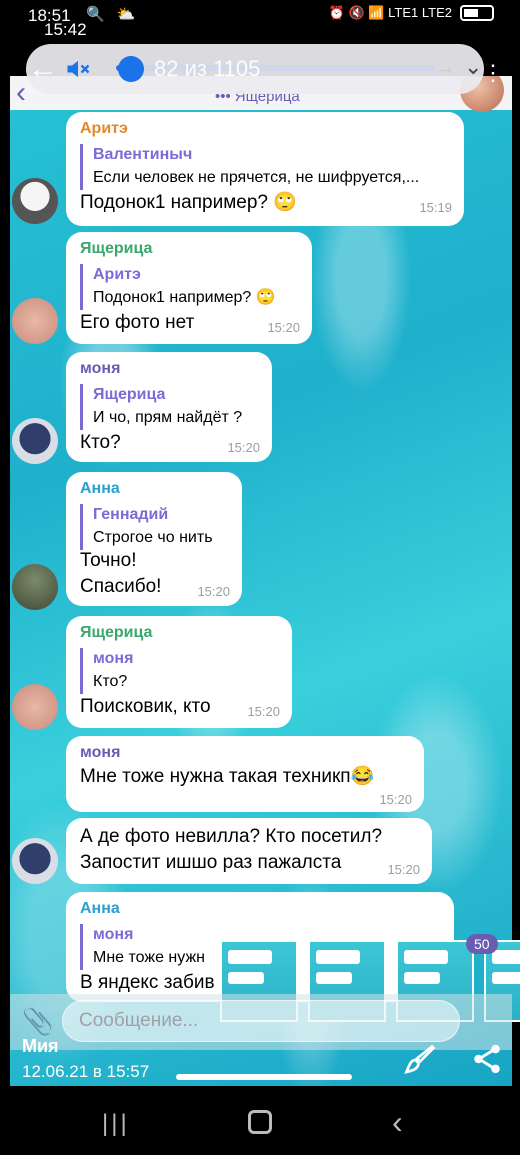 The width and height of the screenshot is (520, 1155). Describe the element at coordinates (35, 201) in the screenshot. I see `avatar-arite` at that location.